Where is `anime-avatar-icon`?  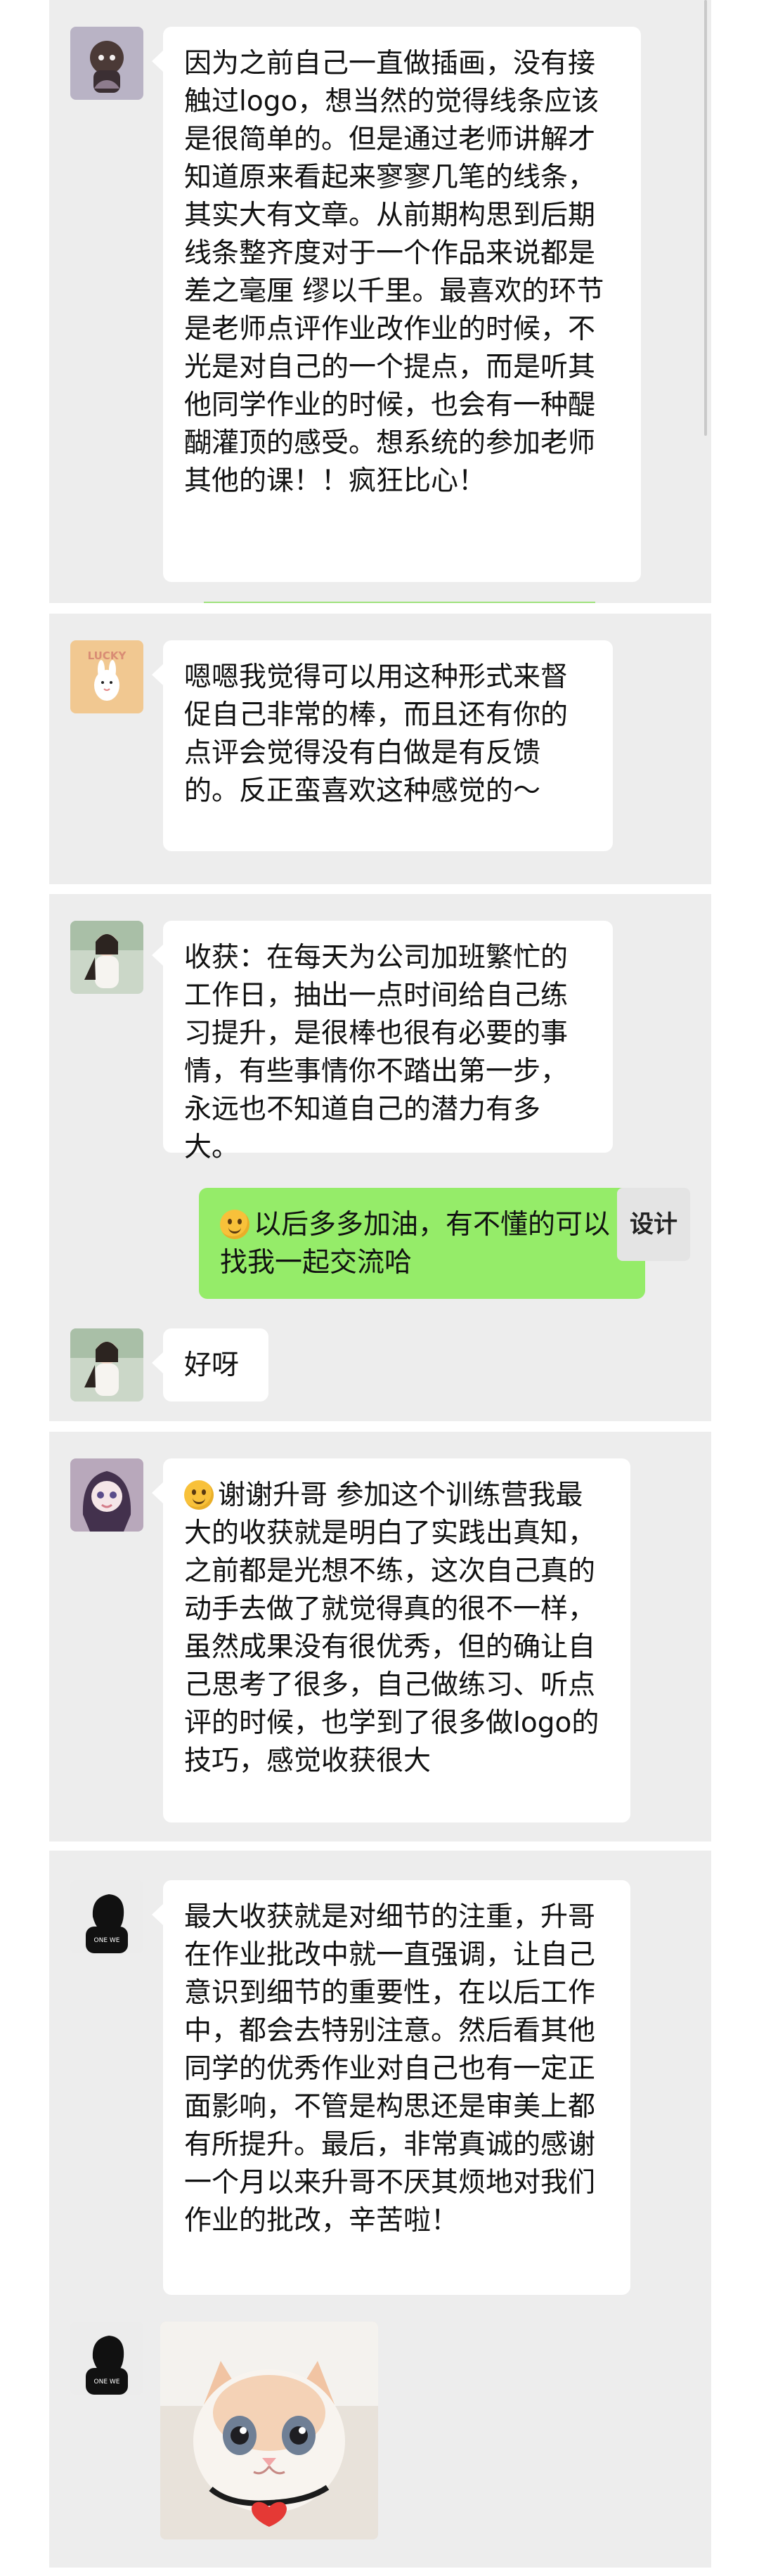 anime-avatar-icon is located at coordinates (106, 1495).